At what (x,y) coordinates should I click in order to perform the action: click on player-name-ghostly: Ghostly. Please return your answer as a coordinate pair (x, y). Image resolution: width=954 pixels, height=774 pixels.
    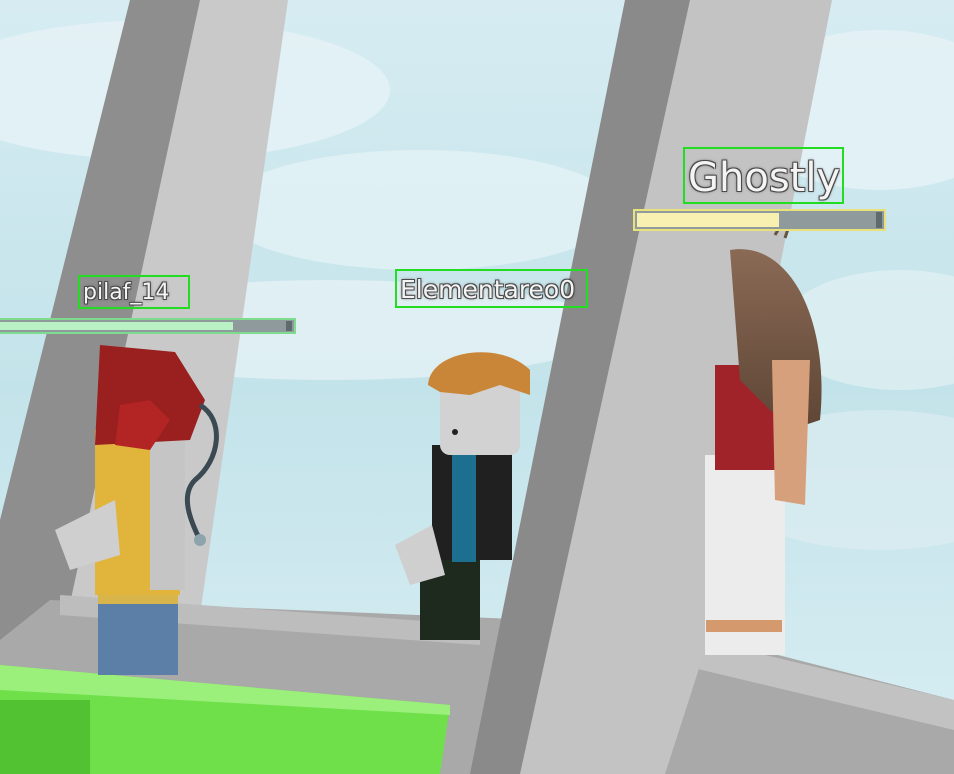
    Looking at the image, I should click on (764, 178).